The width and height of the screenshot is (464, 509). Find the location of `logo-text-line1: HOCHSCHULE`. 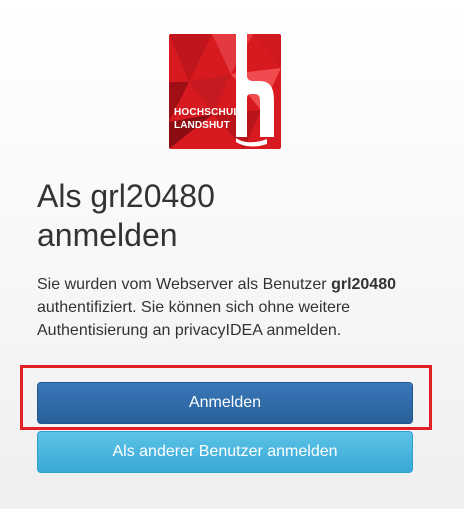

logo-text-line1: HOCHSCHULE is located at coordinates (210, 112).